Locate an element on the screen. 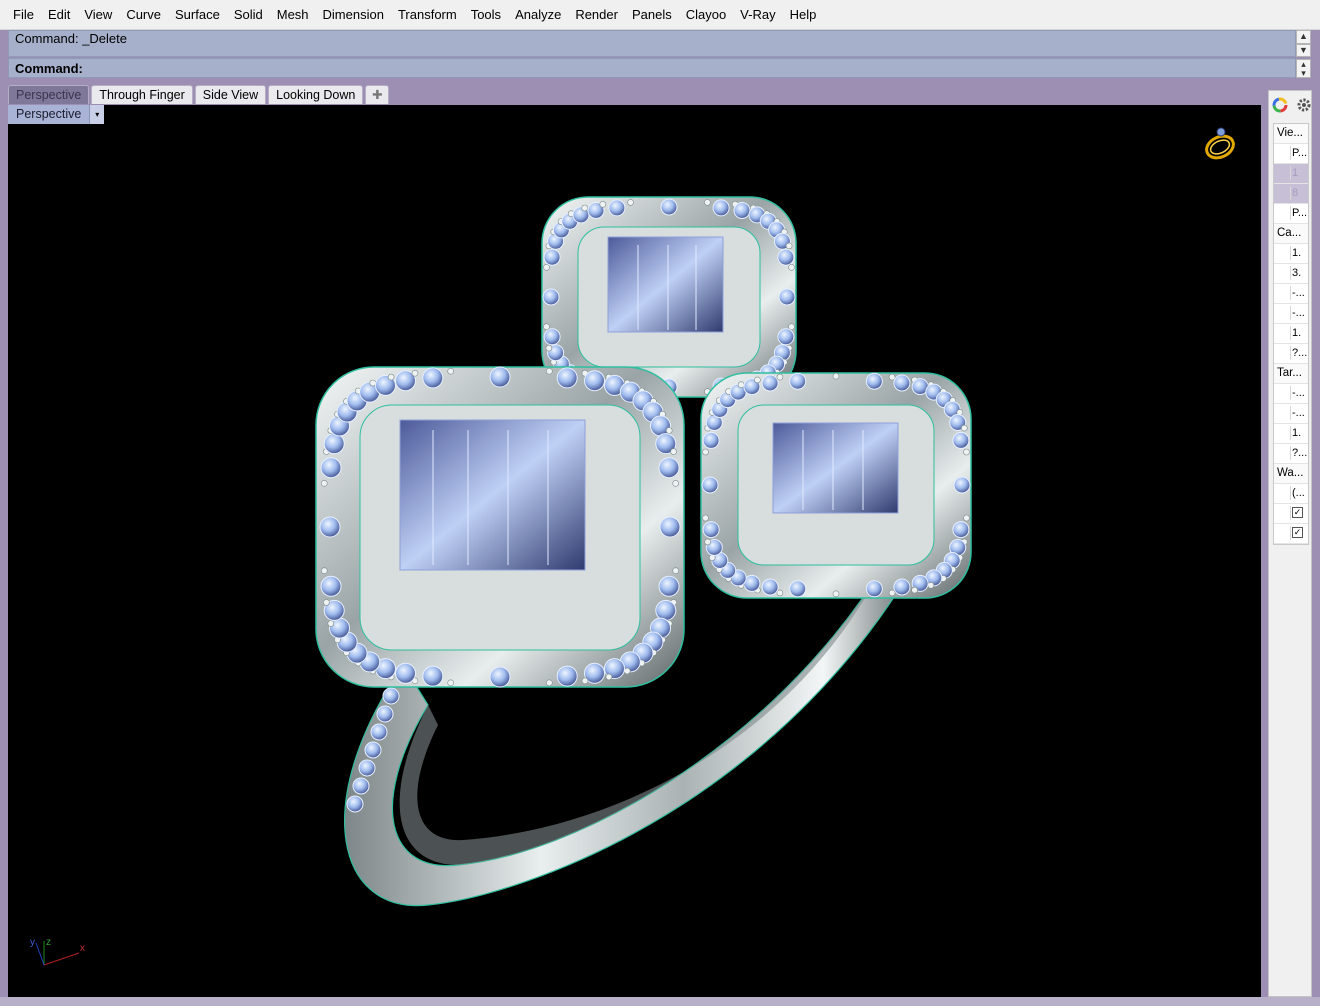 This screenshot has height=1006, width=1320. menu-item-panels: Panels is located at coordinates (652, 15).